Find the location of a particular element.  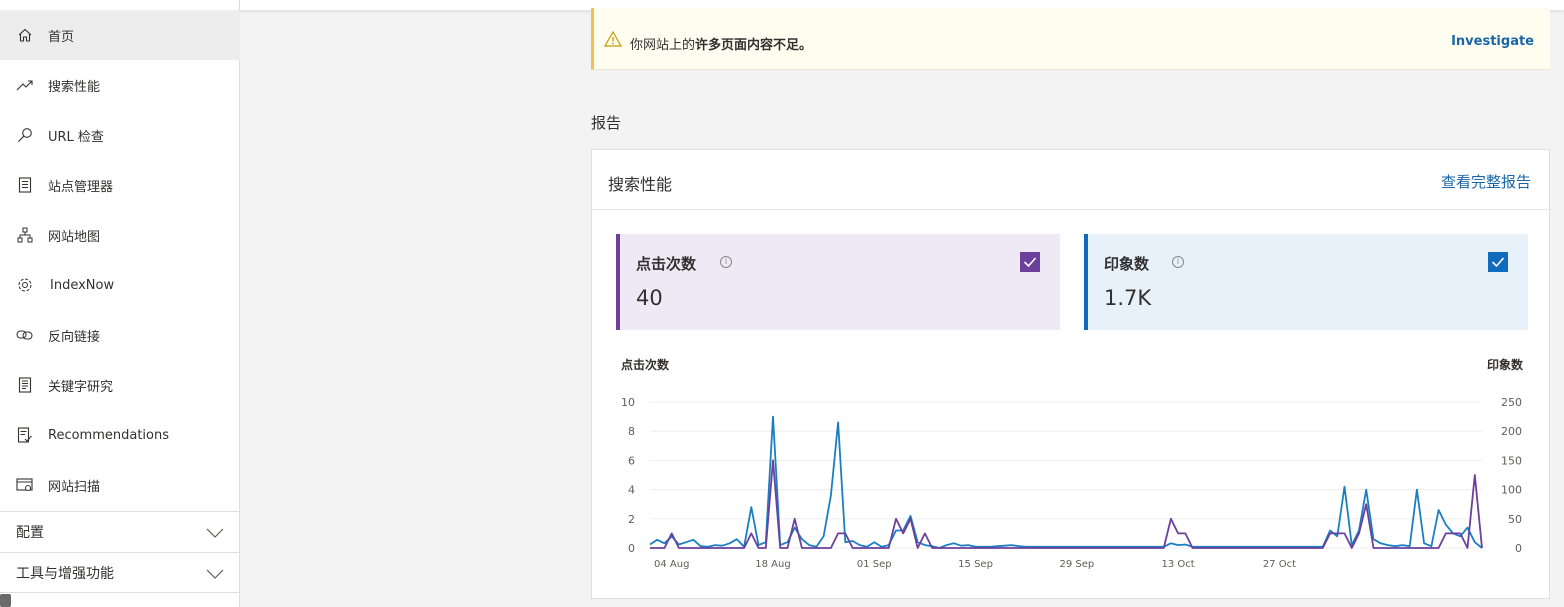

document-icon is located at coordinates (25, 385).